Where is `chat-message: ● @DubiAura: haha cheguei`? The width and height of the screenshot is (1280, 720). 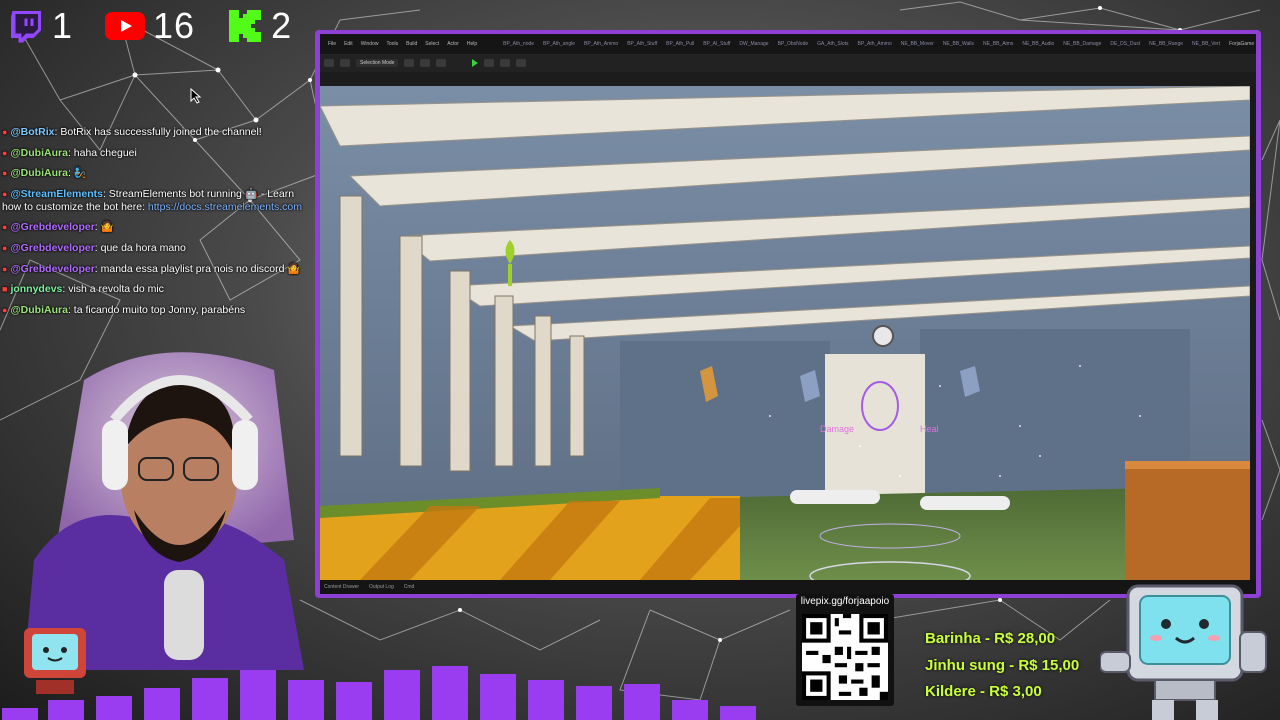 chat-message: ● @DubiAura: haha cheguei is located at coordinates (69, 152).